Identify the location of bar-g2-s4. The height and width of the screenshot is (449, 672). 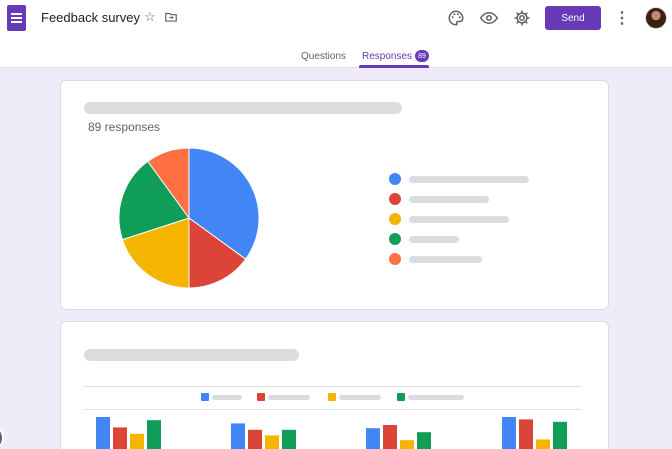
(289, 439).